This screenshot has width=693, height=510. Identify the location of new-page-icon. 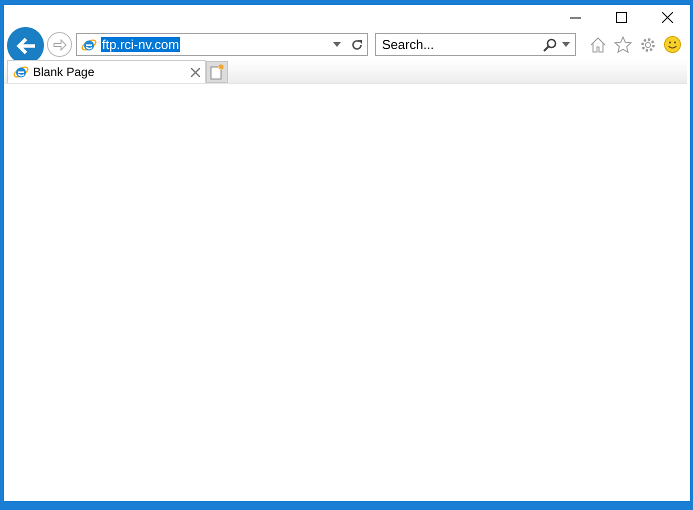
(217, 72).